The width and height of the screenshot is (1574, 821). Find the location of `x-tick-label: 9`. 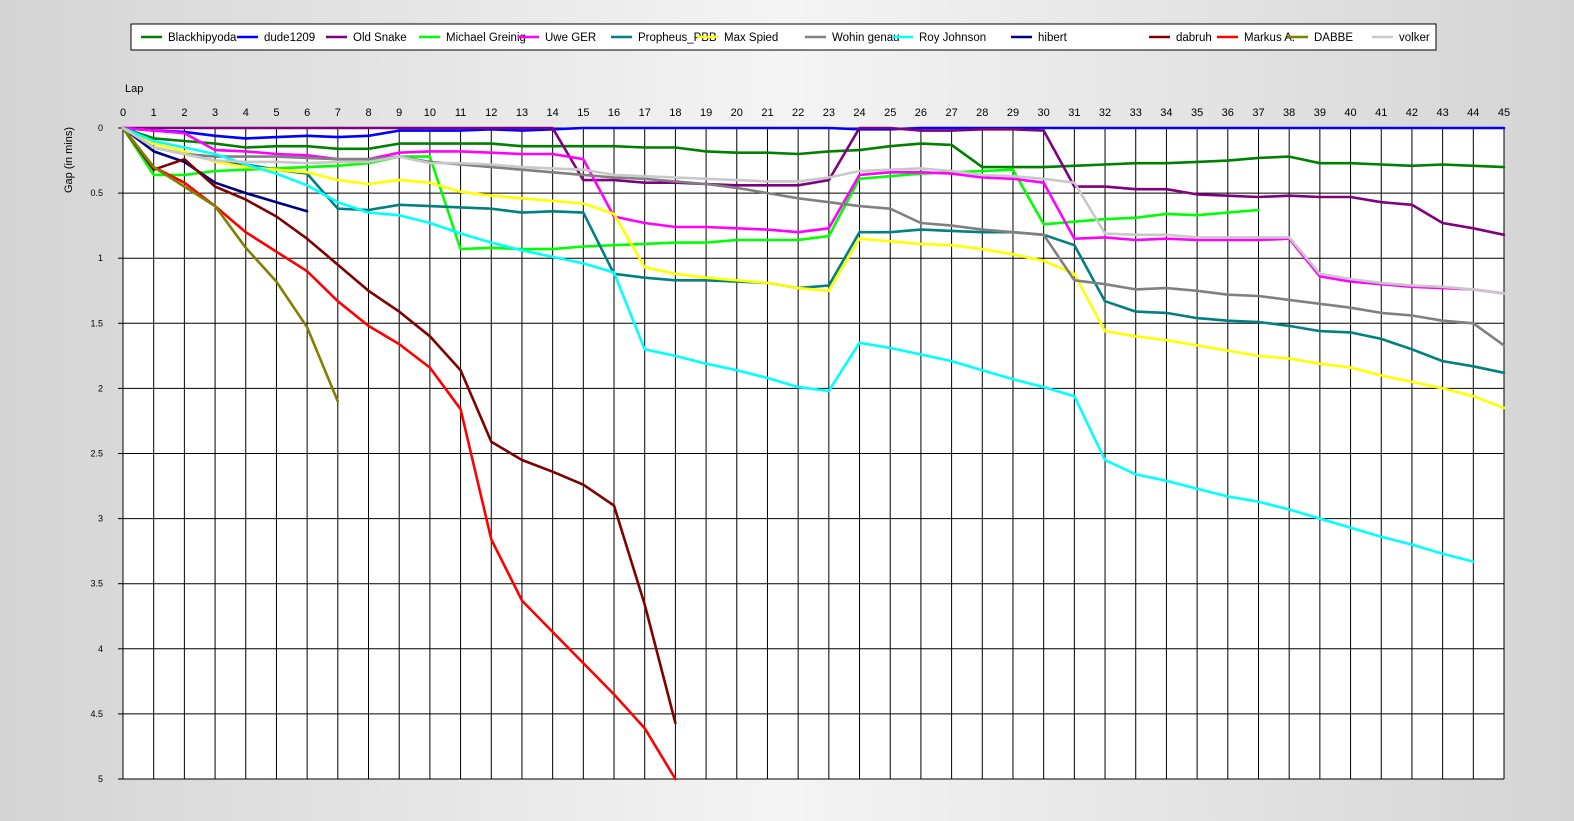

x-tick-label: 9 is located at coordinates (399, 113).